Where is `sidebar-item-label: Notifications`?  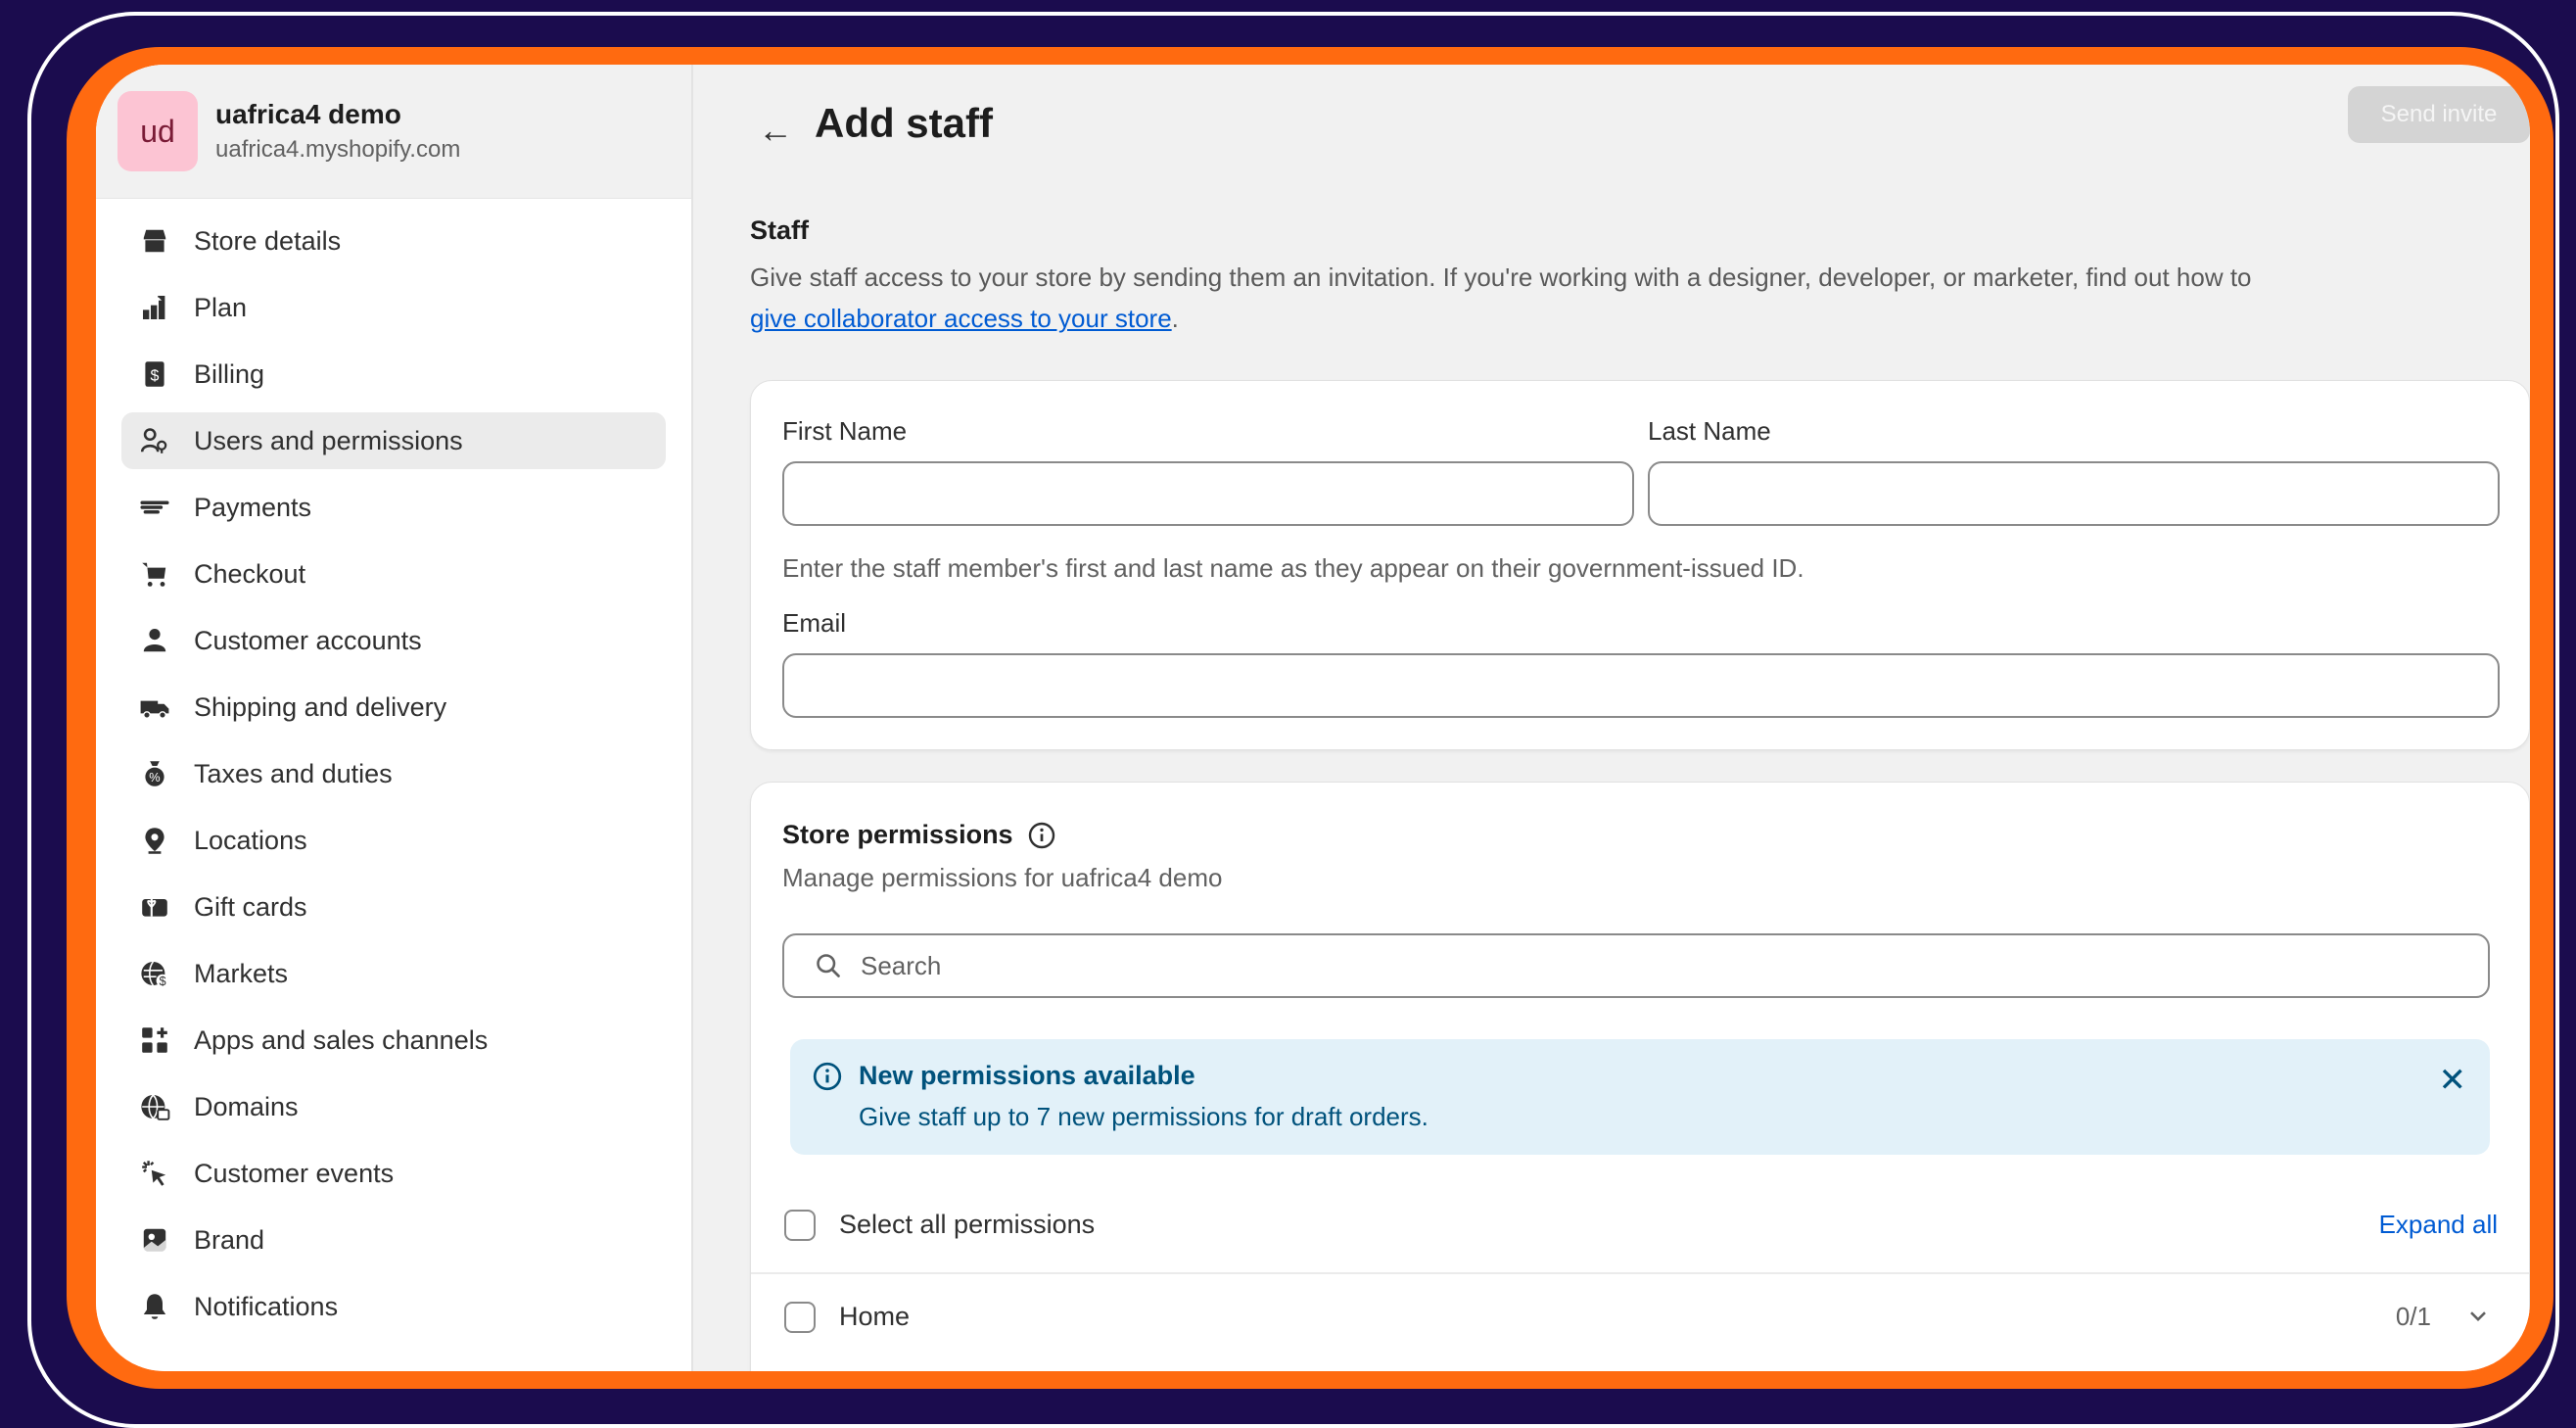 sidebar-item-label: Notifications is located at coordinates (266, 1306).